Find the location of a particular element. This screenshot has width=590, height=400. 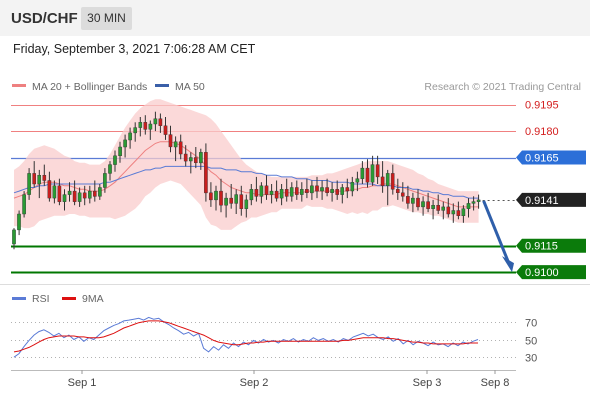

rsi-legend-label: RSI is located at coordinates (41, 299).